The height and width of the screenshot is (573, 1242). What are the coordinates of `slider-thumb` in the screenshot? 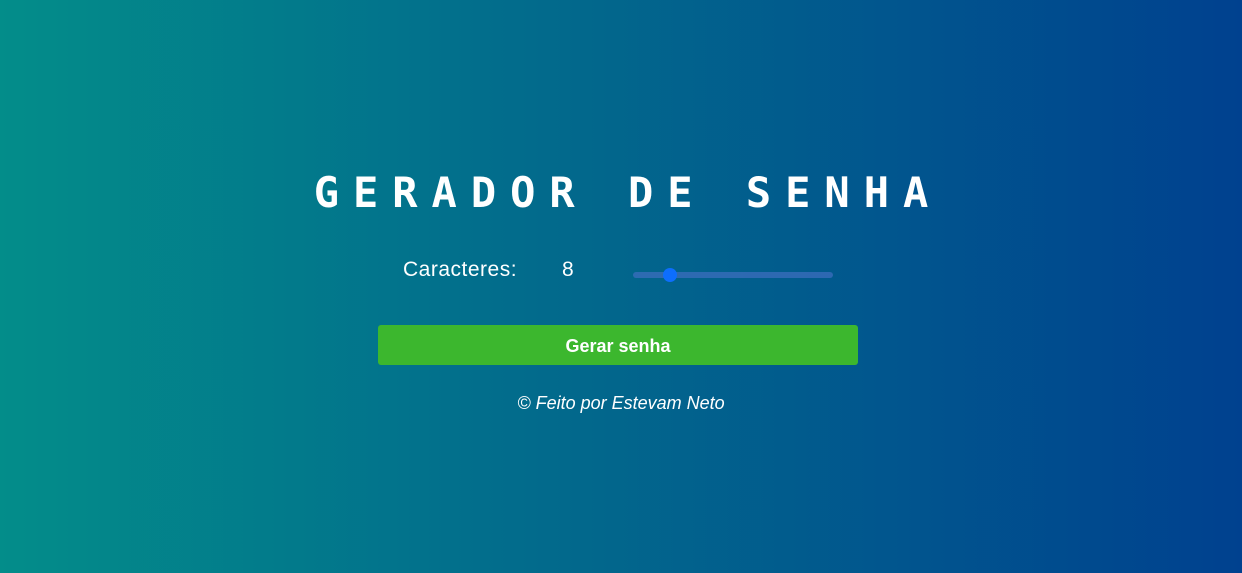 It's located at (669, 275).